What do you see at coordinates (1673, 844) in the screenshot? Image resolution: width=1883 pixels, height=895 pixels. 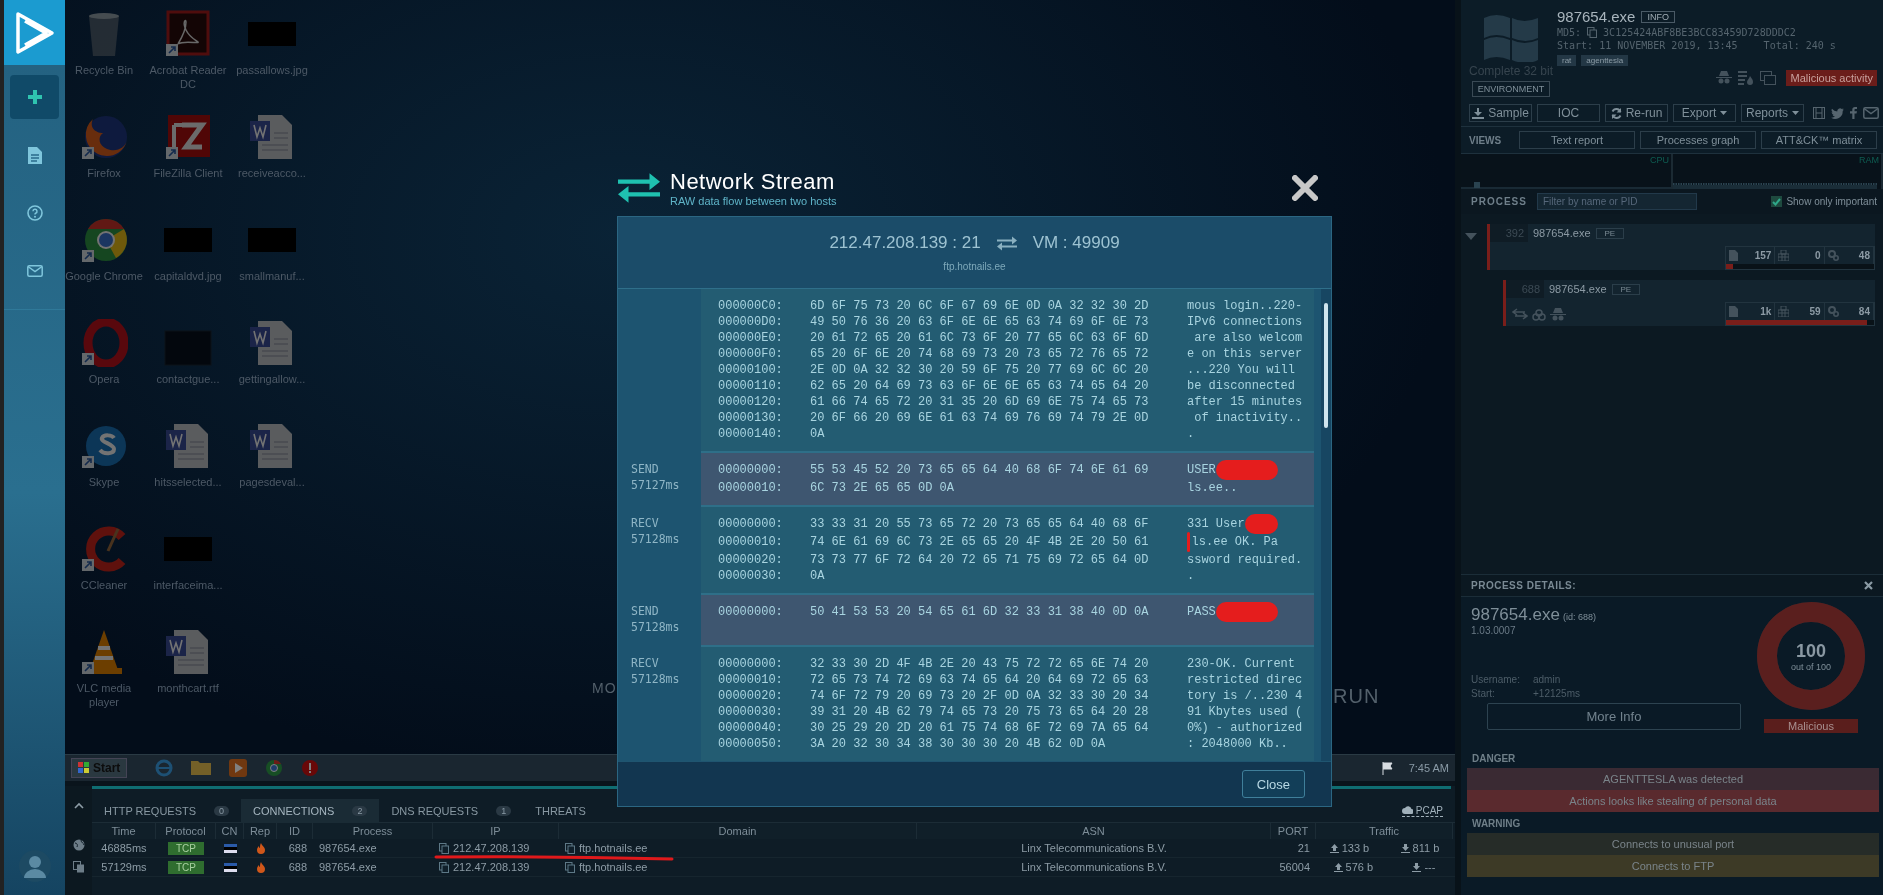 I see `alert-row: Connects to unusual port` at bounding box center [1673, 844].